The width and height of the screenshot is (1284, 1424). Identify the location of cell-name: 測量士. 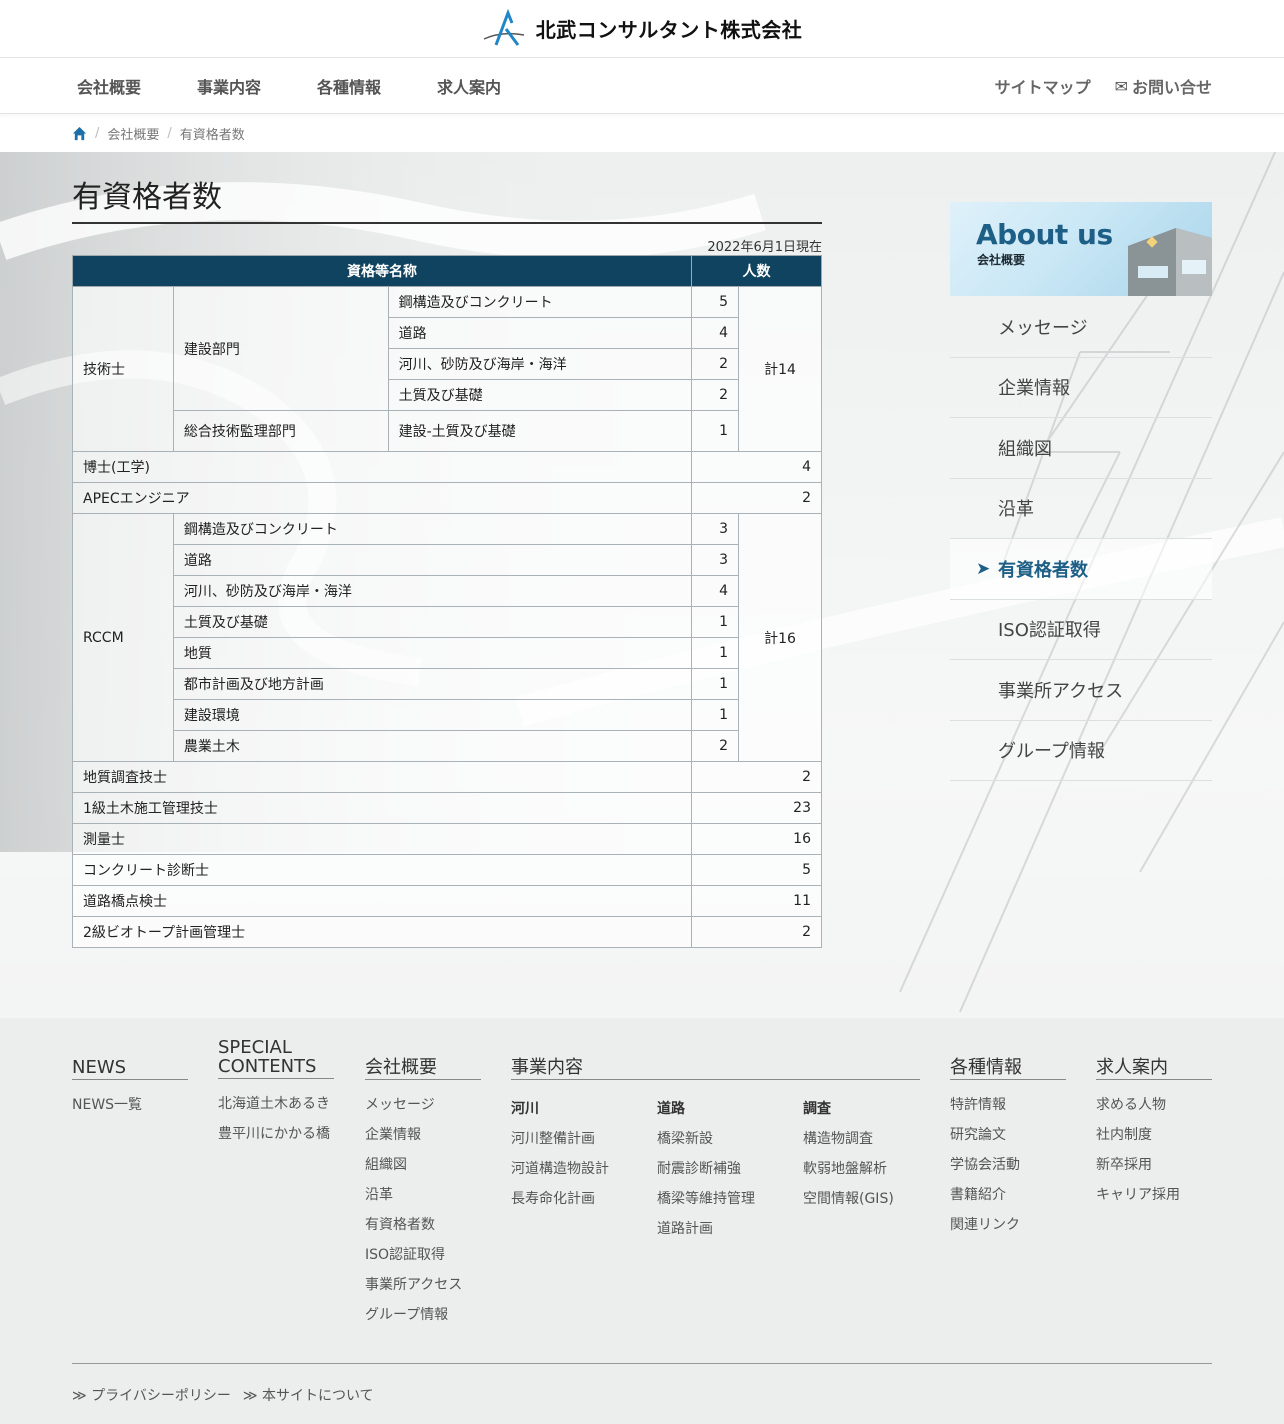
(382, 839).